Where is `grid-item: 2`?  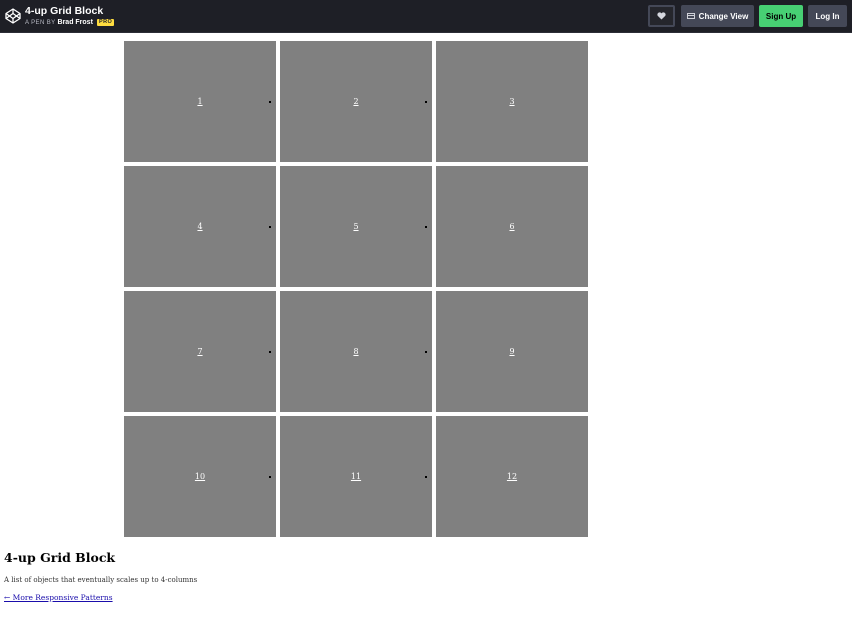 grid-item: 2 is located at coordinates (356, 101).